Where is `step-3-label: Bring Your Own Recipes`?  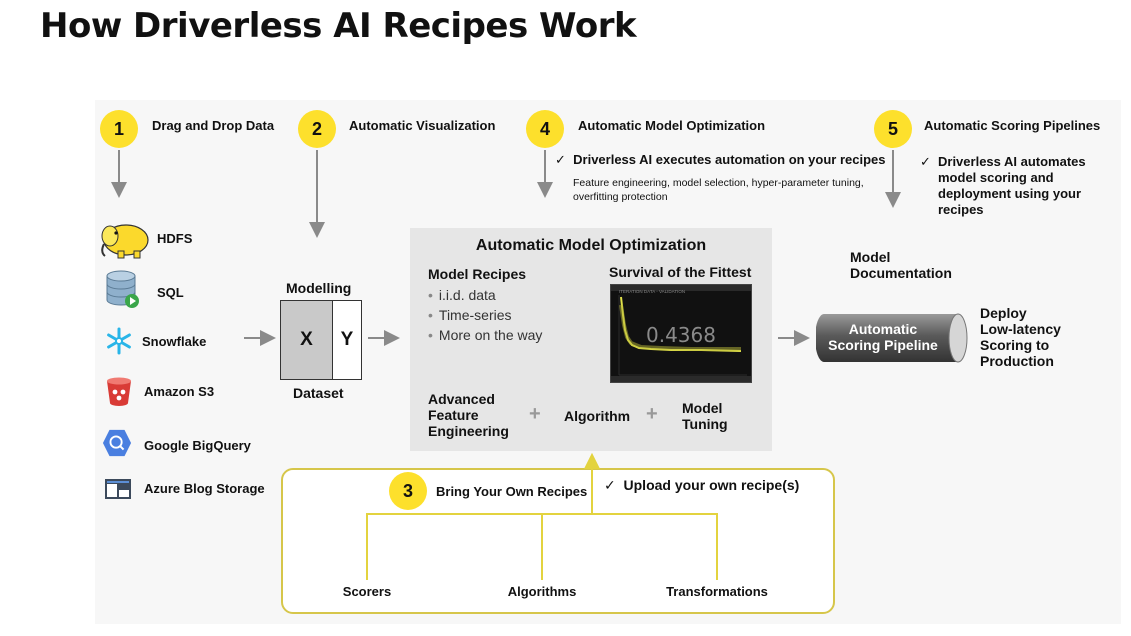
step-3-label: Bring Your Own Recipes is located at coordinates (512, 491).